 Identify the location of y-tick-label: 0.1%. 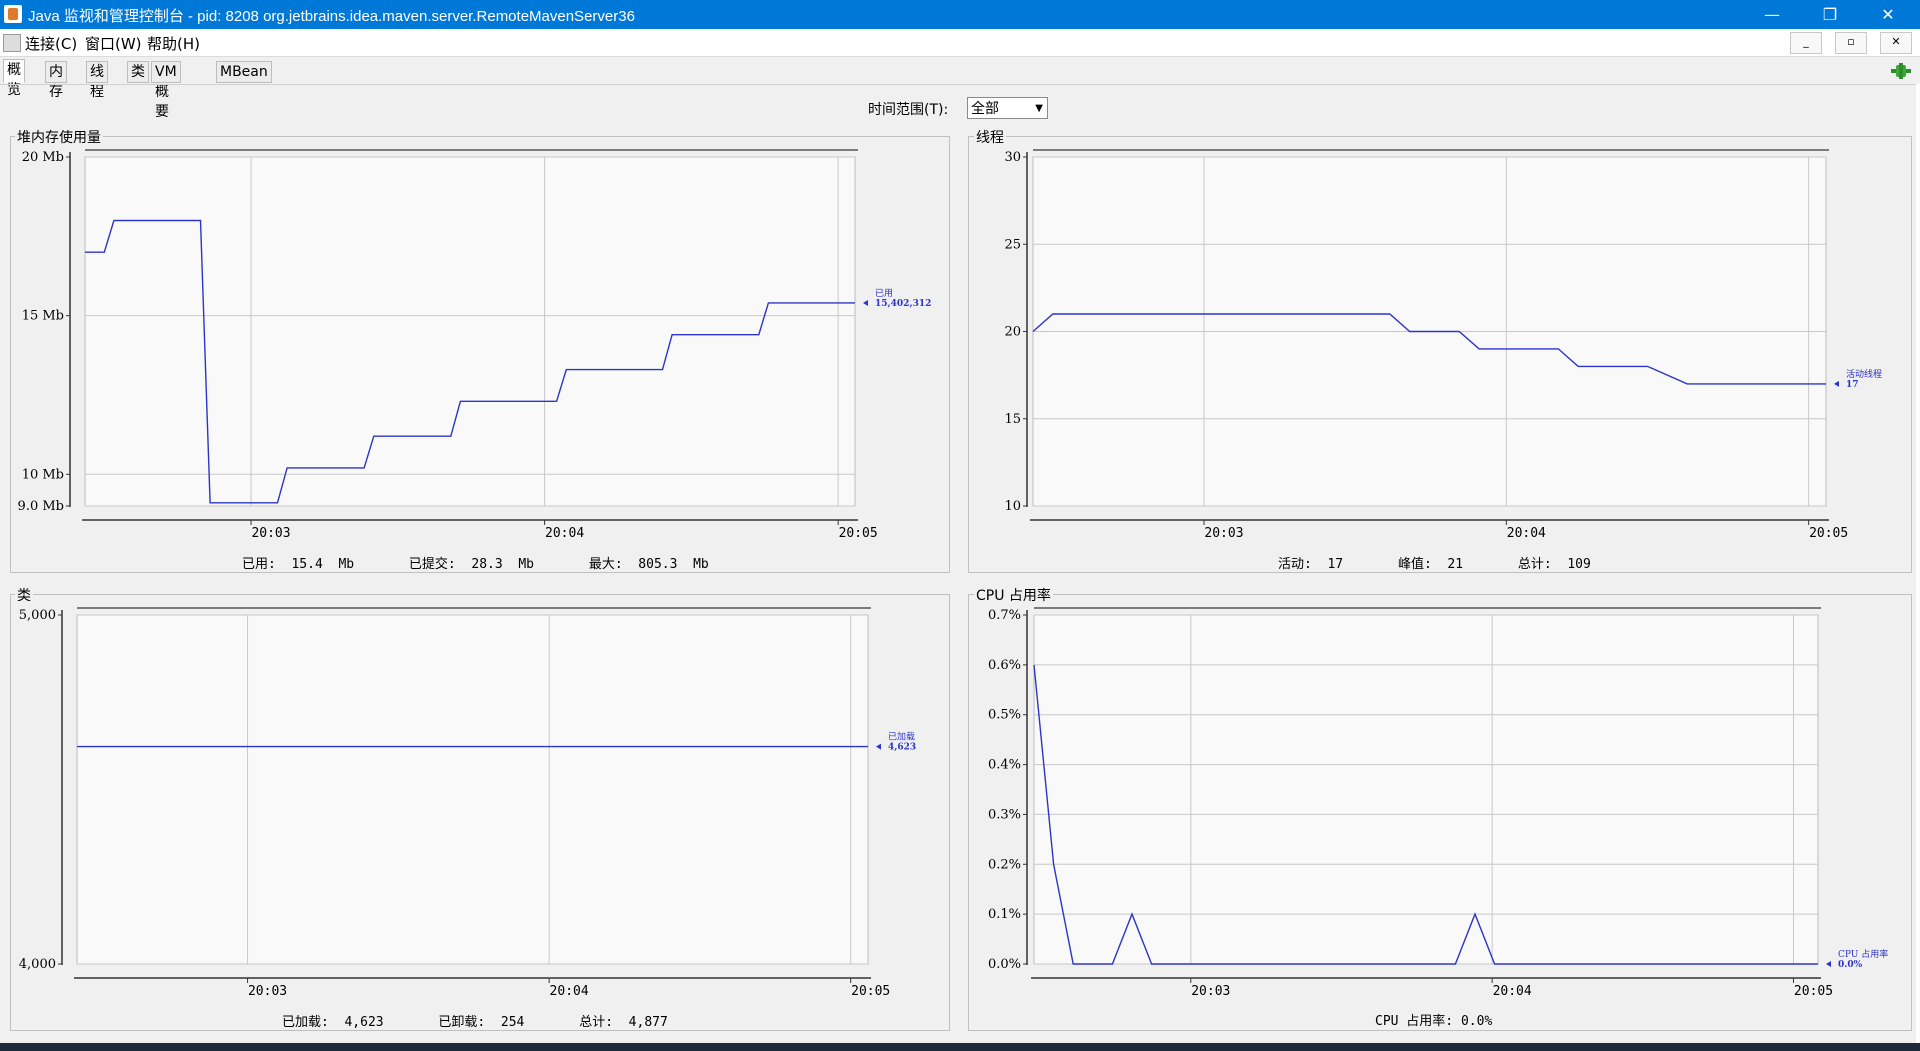
(1004, 914).